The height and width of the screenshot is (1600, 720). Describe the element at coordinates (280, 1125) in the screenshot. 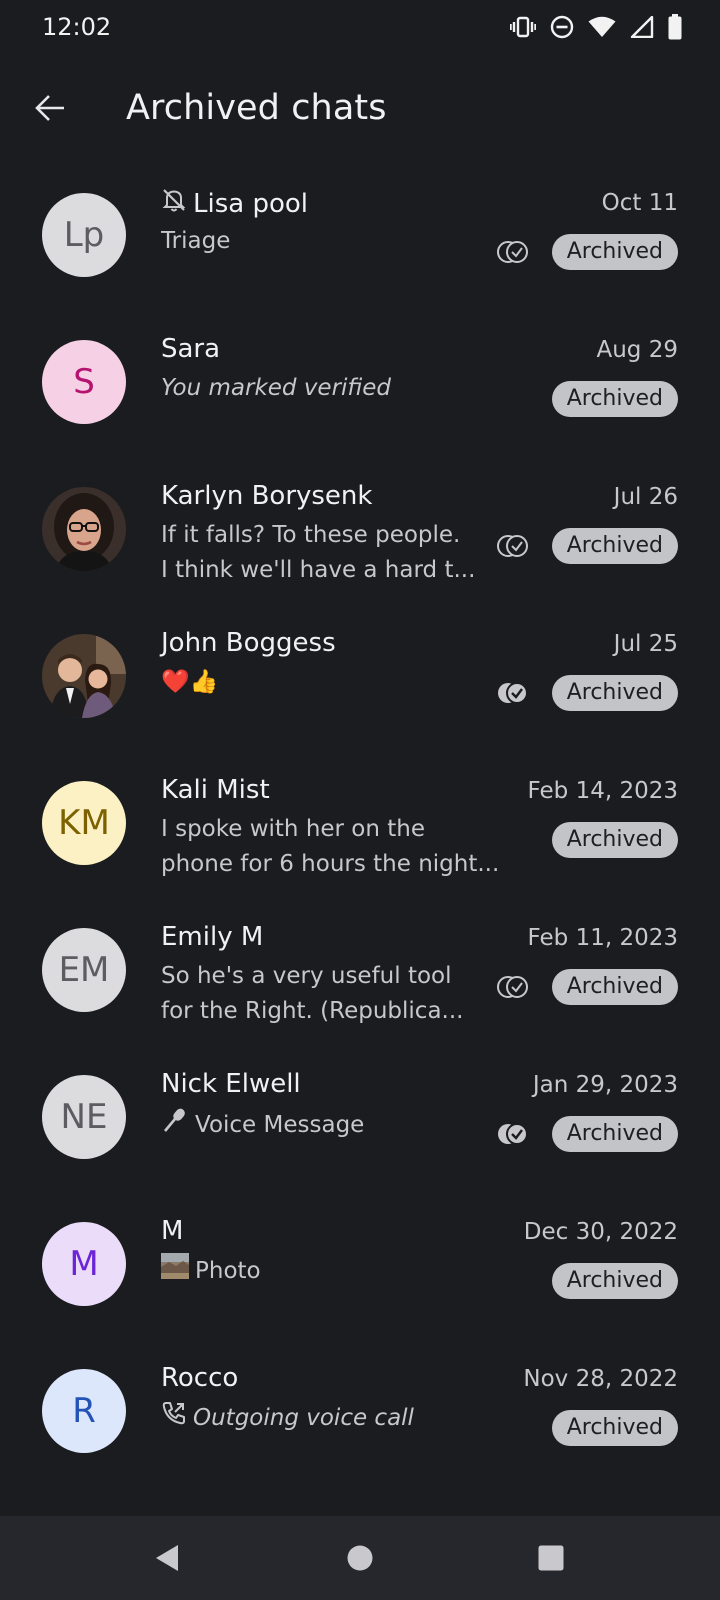

I see `preview-text: Voice Message` at that location.